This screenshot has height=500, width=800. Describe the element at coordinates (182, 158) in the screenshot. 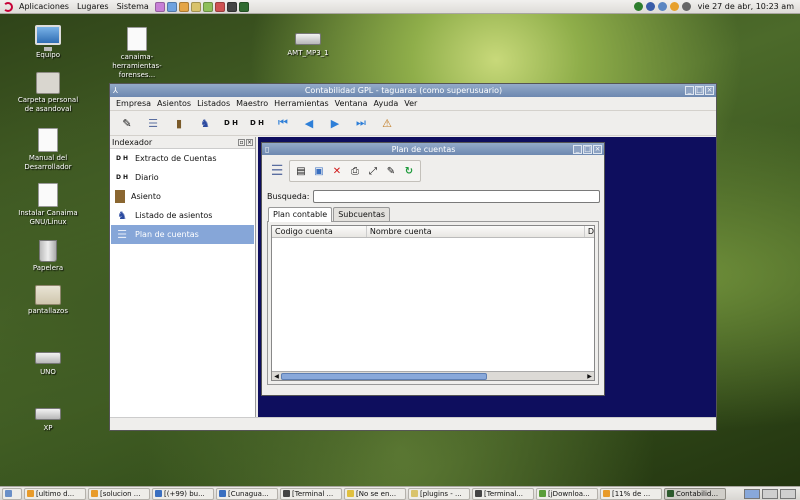

I see `indexer-item-extracto: D H Extracto de Cuentas` at that location.